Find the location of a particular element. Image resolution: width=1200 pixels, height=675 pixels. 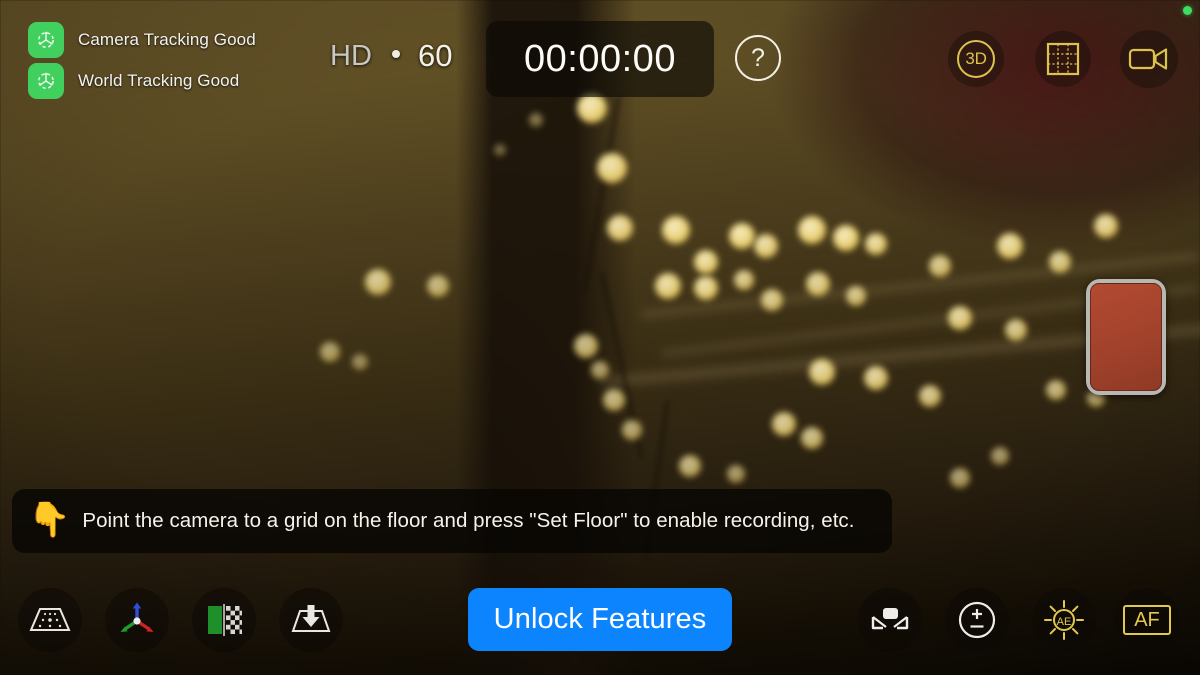

pointing-down-hand-icon: 👇 is located at coordinates (49, 520).